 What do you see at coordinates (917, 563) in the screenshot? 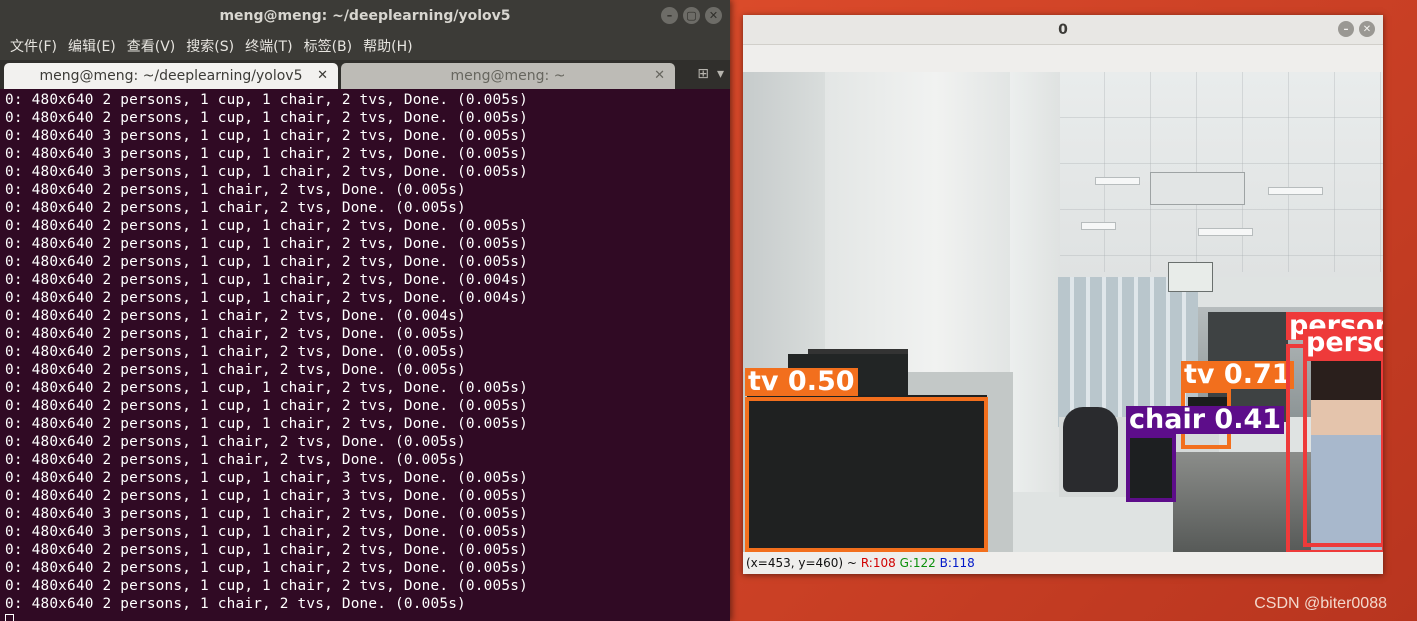
I see `pixel-g: G:122` at bounding box center [917, 563].